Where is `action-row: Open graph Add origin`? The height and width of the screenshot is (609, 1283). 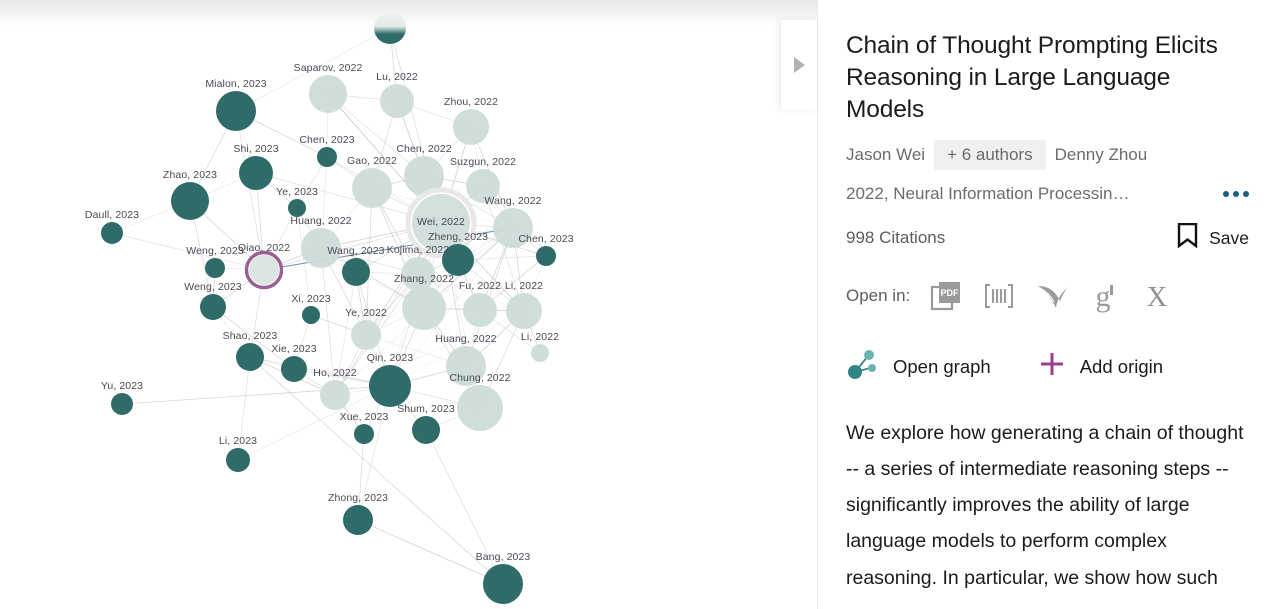 action-row: Open graph Add origin is located at coordinates (1047, 366).